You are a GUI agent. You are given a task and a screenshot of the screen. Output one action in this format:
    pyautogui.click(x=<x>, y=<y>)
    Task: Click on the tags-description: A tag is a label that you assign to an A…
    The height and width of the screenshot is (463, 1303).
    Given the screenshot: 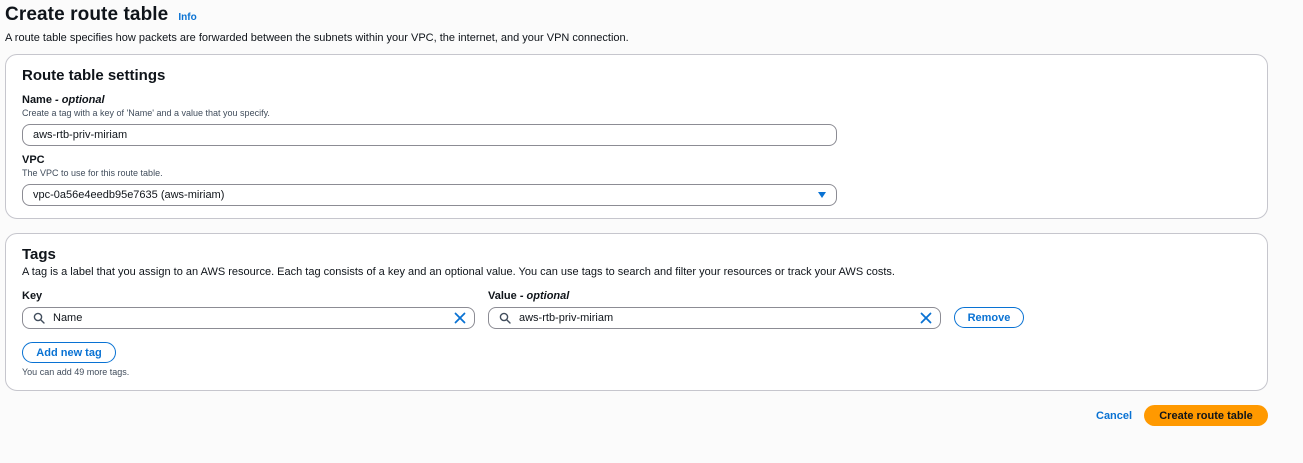 What is the action you would take?
    pyautogui.click(x=458, y=272)
    